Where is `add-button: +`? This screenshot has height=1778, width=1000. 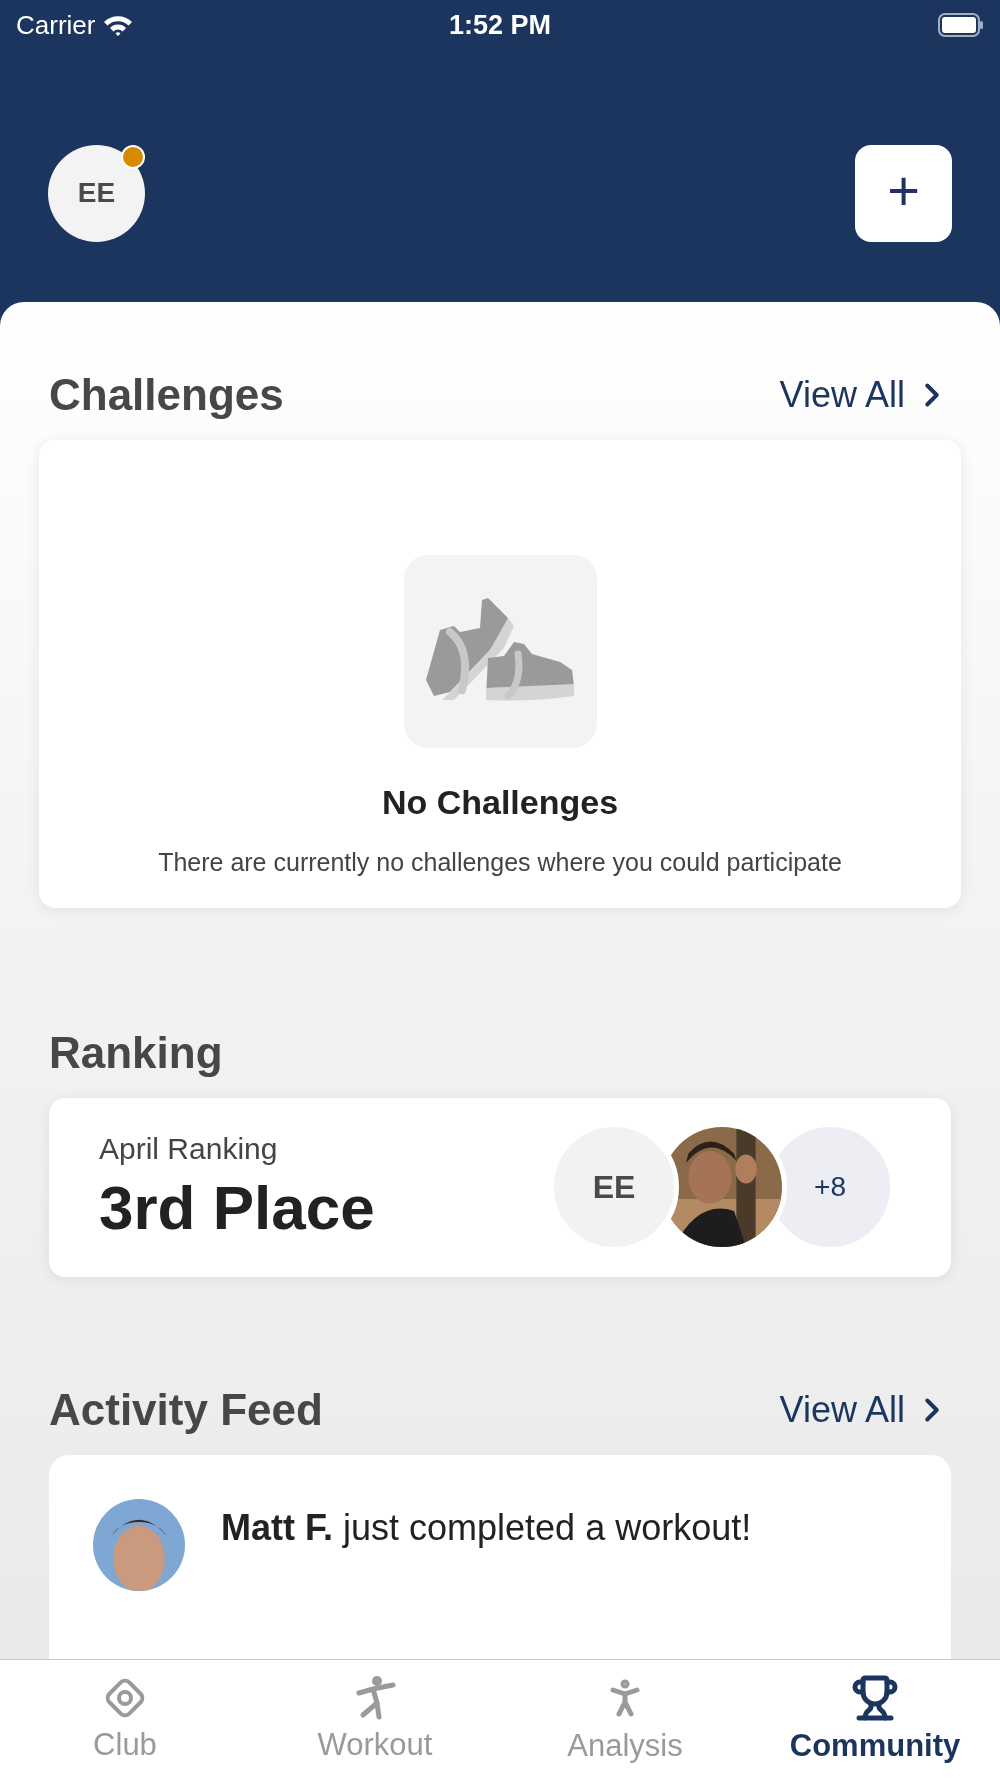 add-button: + is located at coordinates (903, 193).